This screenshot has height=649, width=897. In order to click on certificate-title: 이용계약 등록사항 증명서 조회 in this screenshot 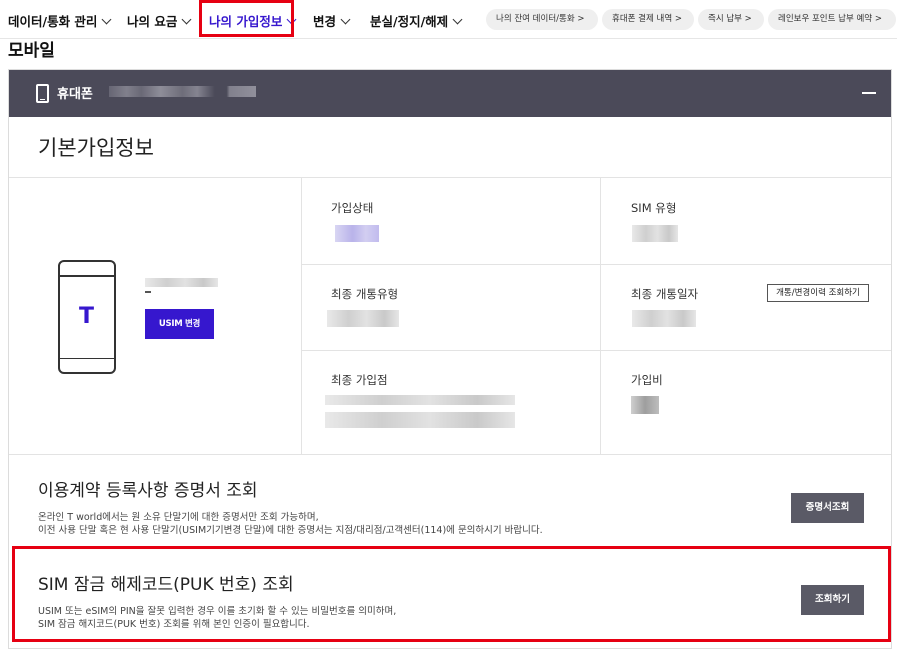, I will do `click(148, 491)`.